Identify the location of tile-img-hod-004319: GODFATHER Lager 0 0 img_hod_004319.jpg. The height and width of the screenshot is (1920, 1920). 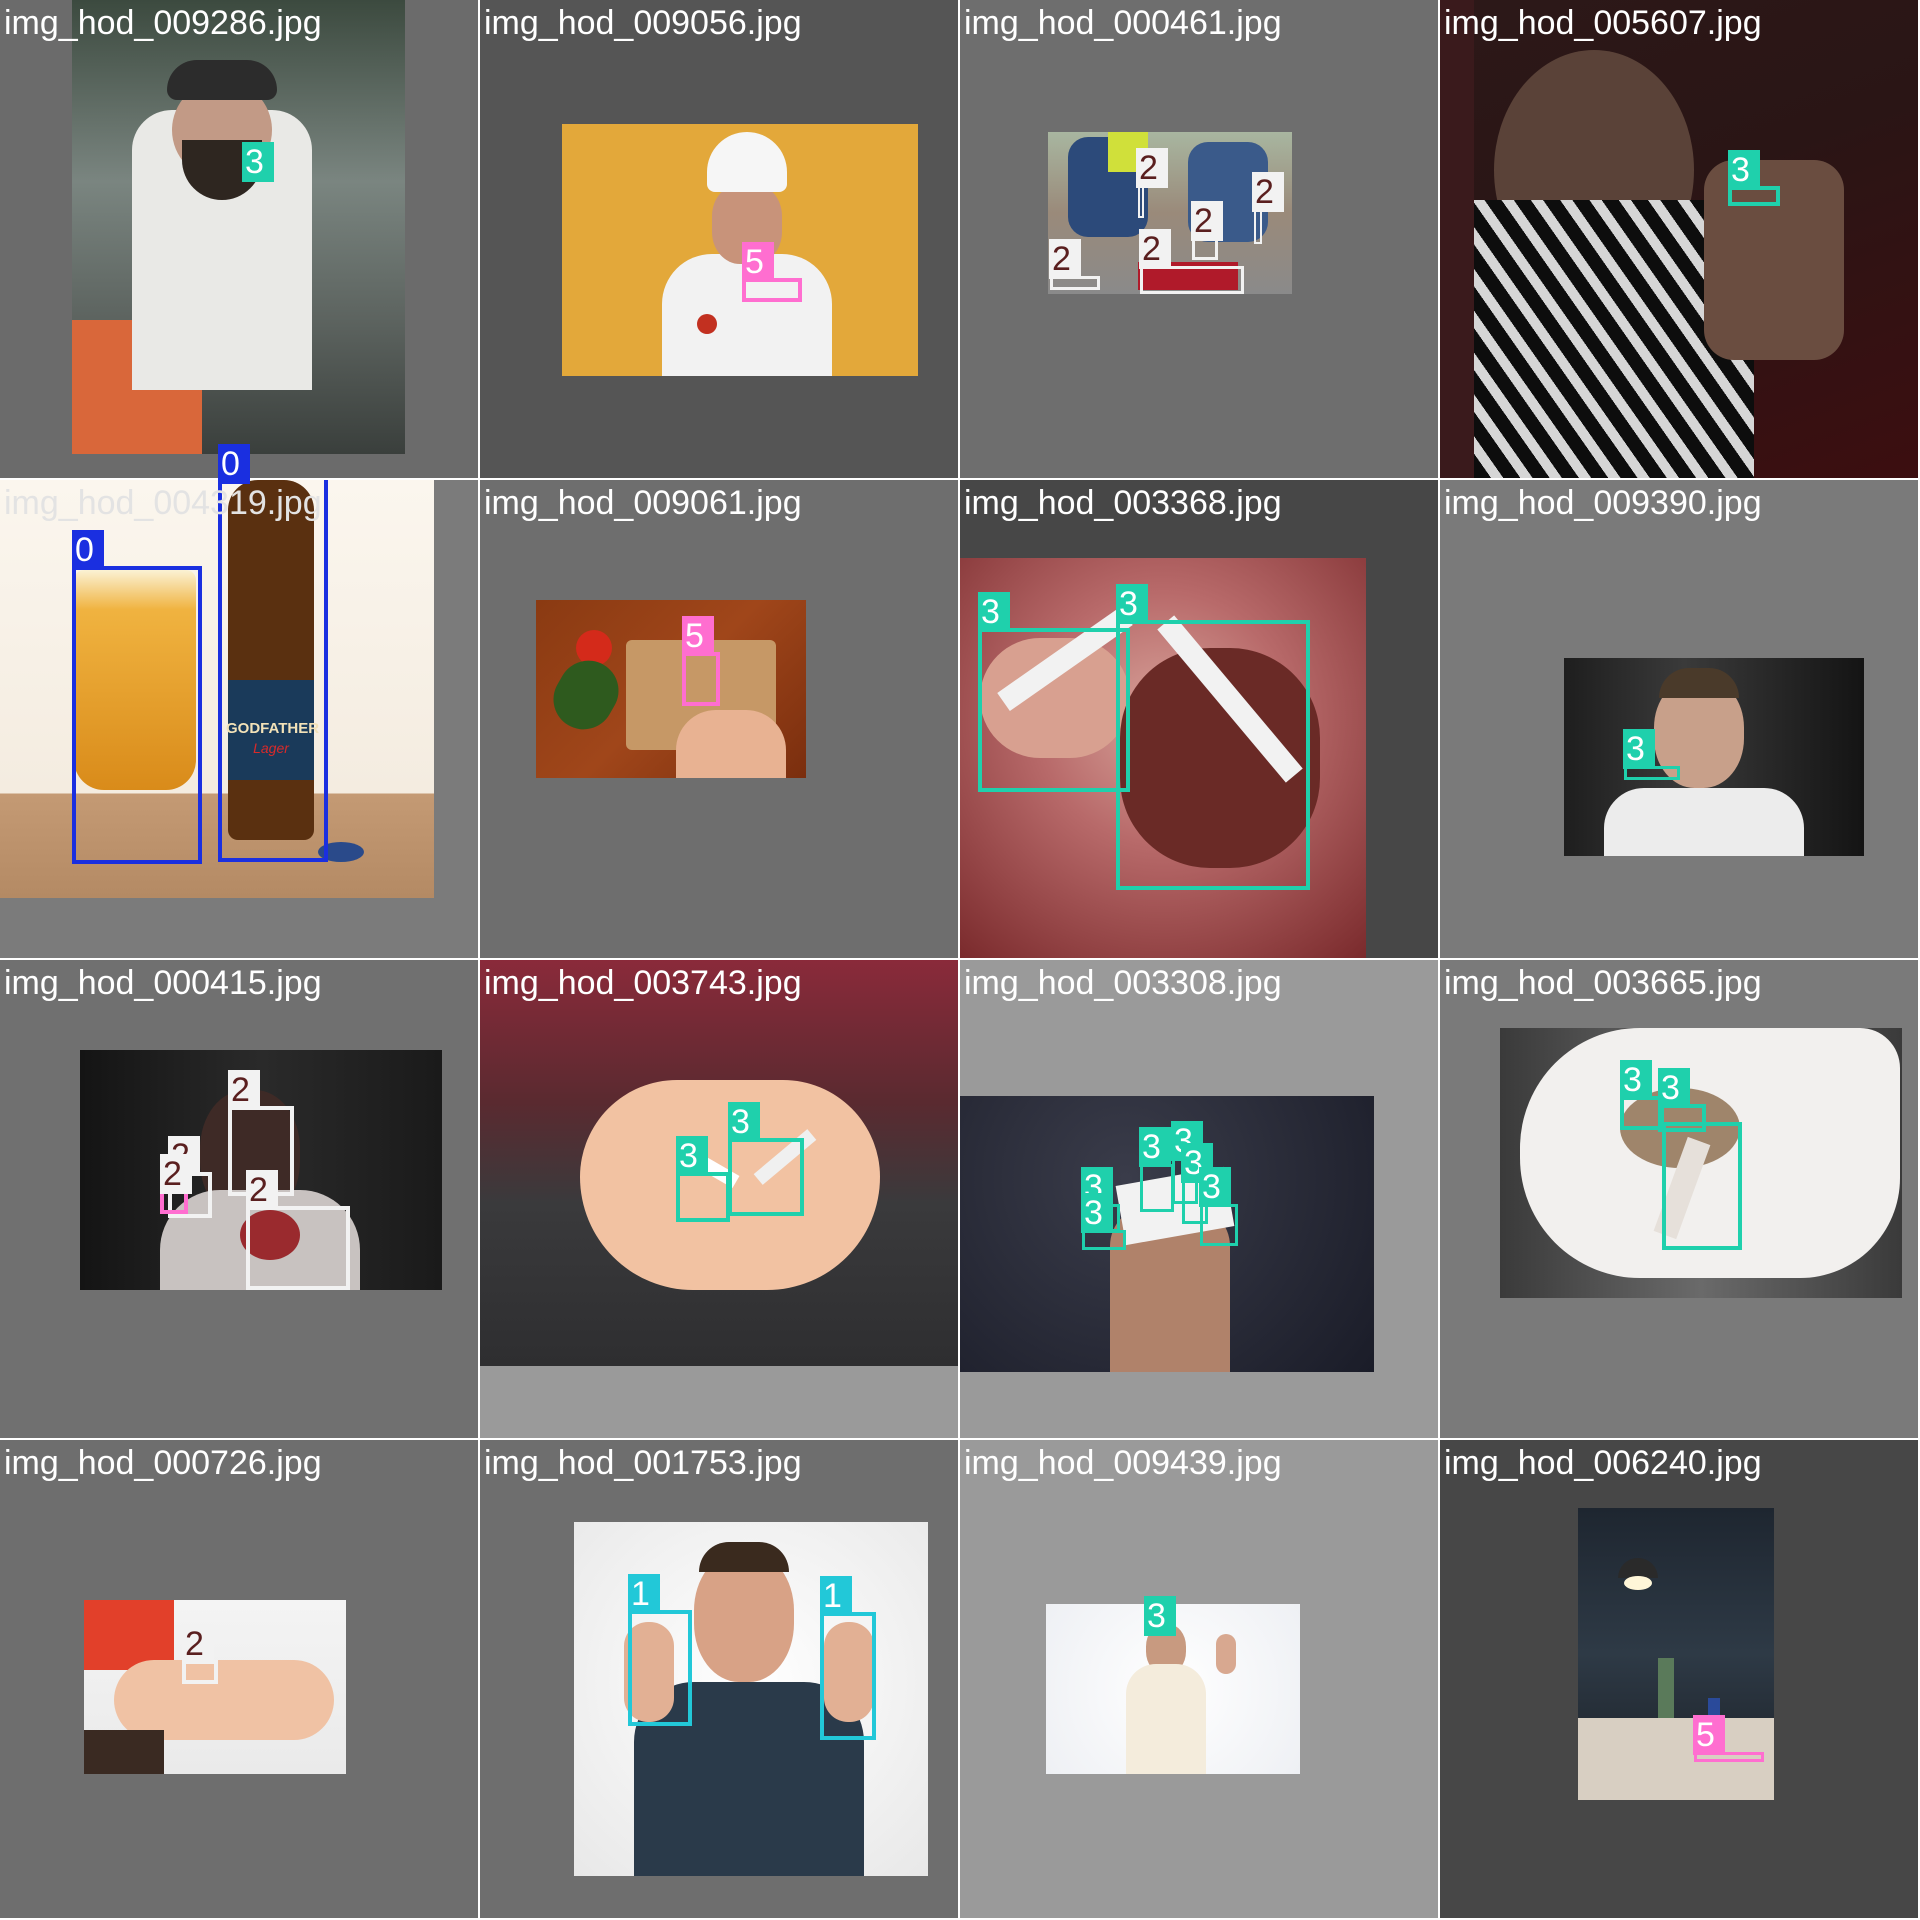
(239, 701).